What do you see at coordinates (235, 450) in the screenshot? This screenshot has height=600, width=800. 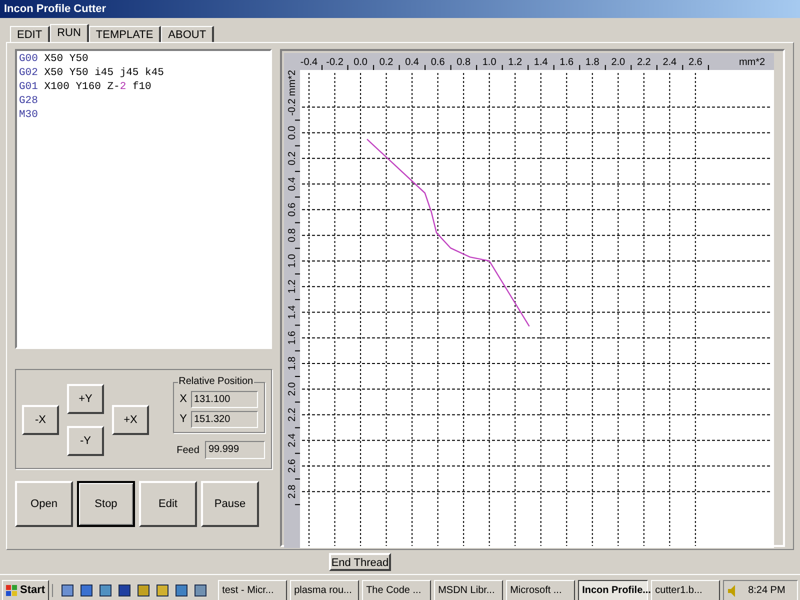 I see `feed-field: 99.999` at bounding box center [235, 450].